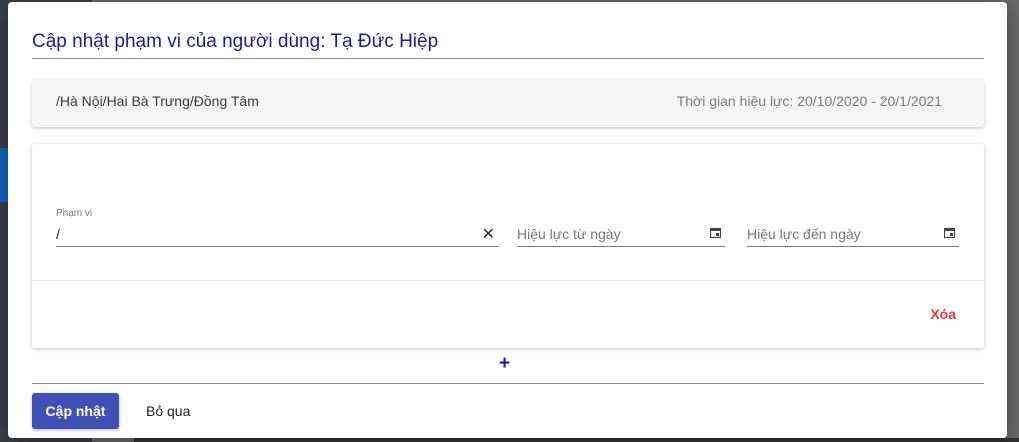 This screenshot has height=442, width=1019. I want to click on to-date-input: Hiệu lực đến ngày, so click(853, 234).